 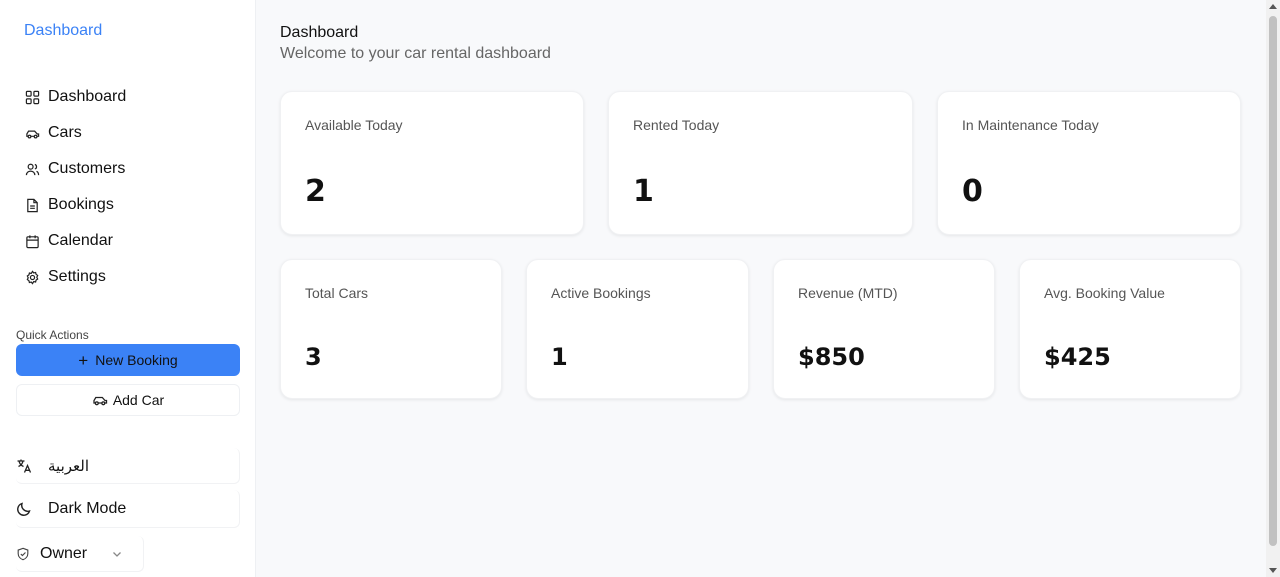 What do you see at coordinates (80, 240) in the screenshot?
I see `sidebar-item-label: Calendar` at bounding box center [80, 240].